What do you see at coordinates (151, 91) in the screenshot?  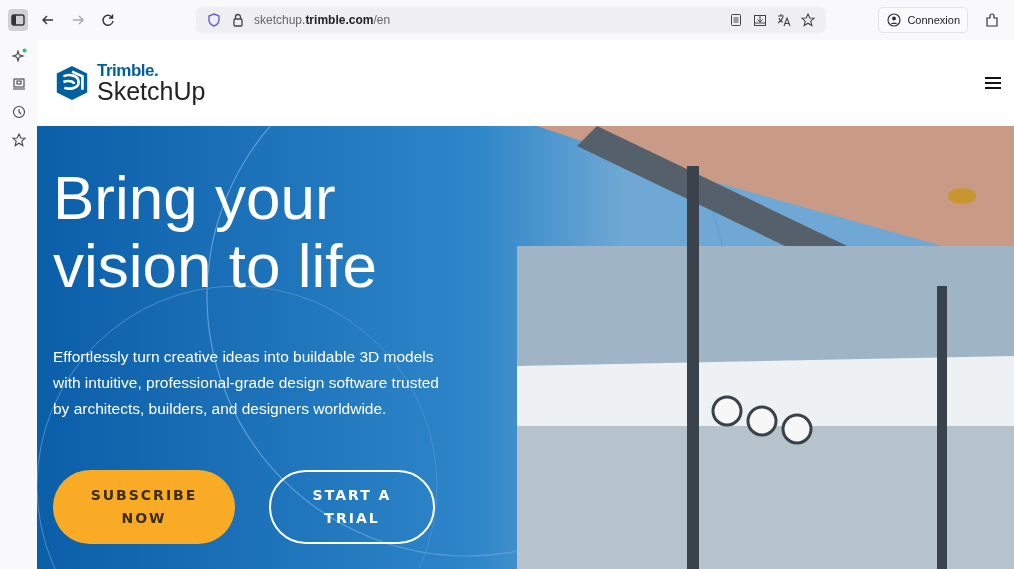 I see `logo-product-text: SketchUp` at bounding box center [151, 91].